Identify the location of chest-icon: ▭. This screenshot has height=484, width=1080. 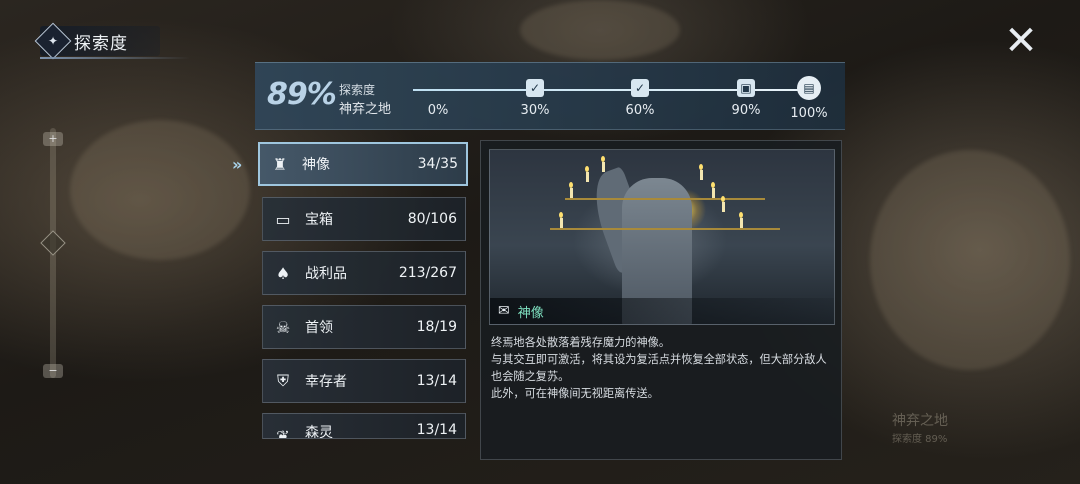
(283, 219).